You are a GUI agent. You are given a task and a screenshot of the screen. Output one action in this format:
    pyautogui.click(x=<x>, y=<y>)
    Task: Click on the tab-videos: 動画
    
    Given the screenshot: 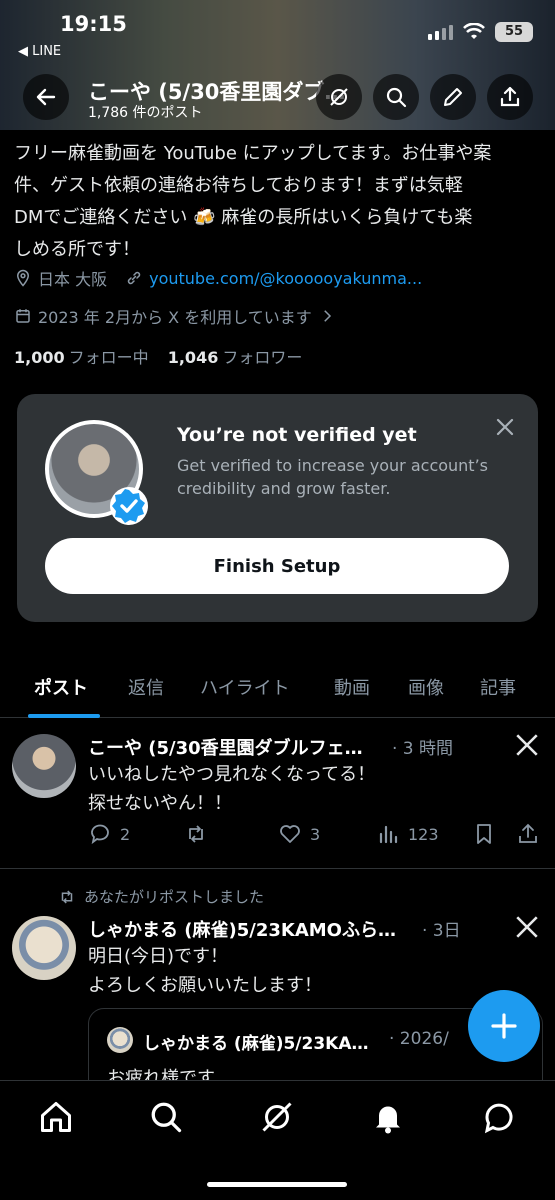 What is the action you would take?
    pyautogui.click(x=352, y=687)
    